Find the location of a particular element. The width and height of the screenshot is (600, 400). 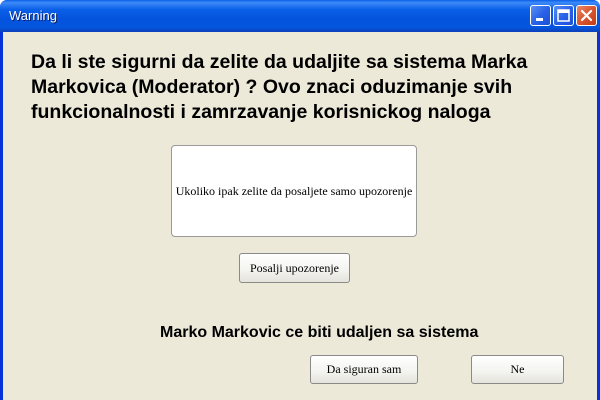

minimize-button is located at coordinates (540, 15).